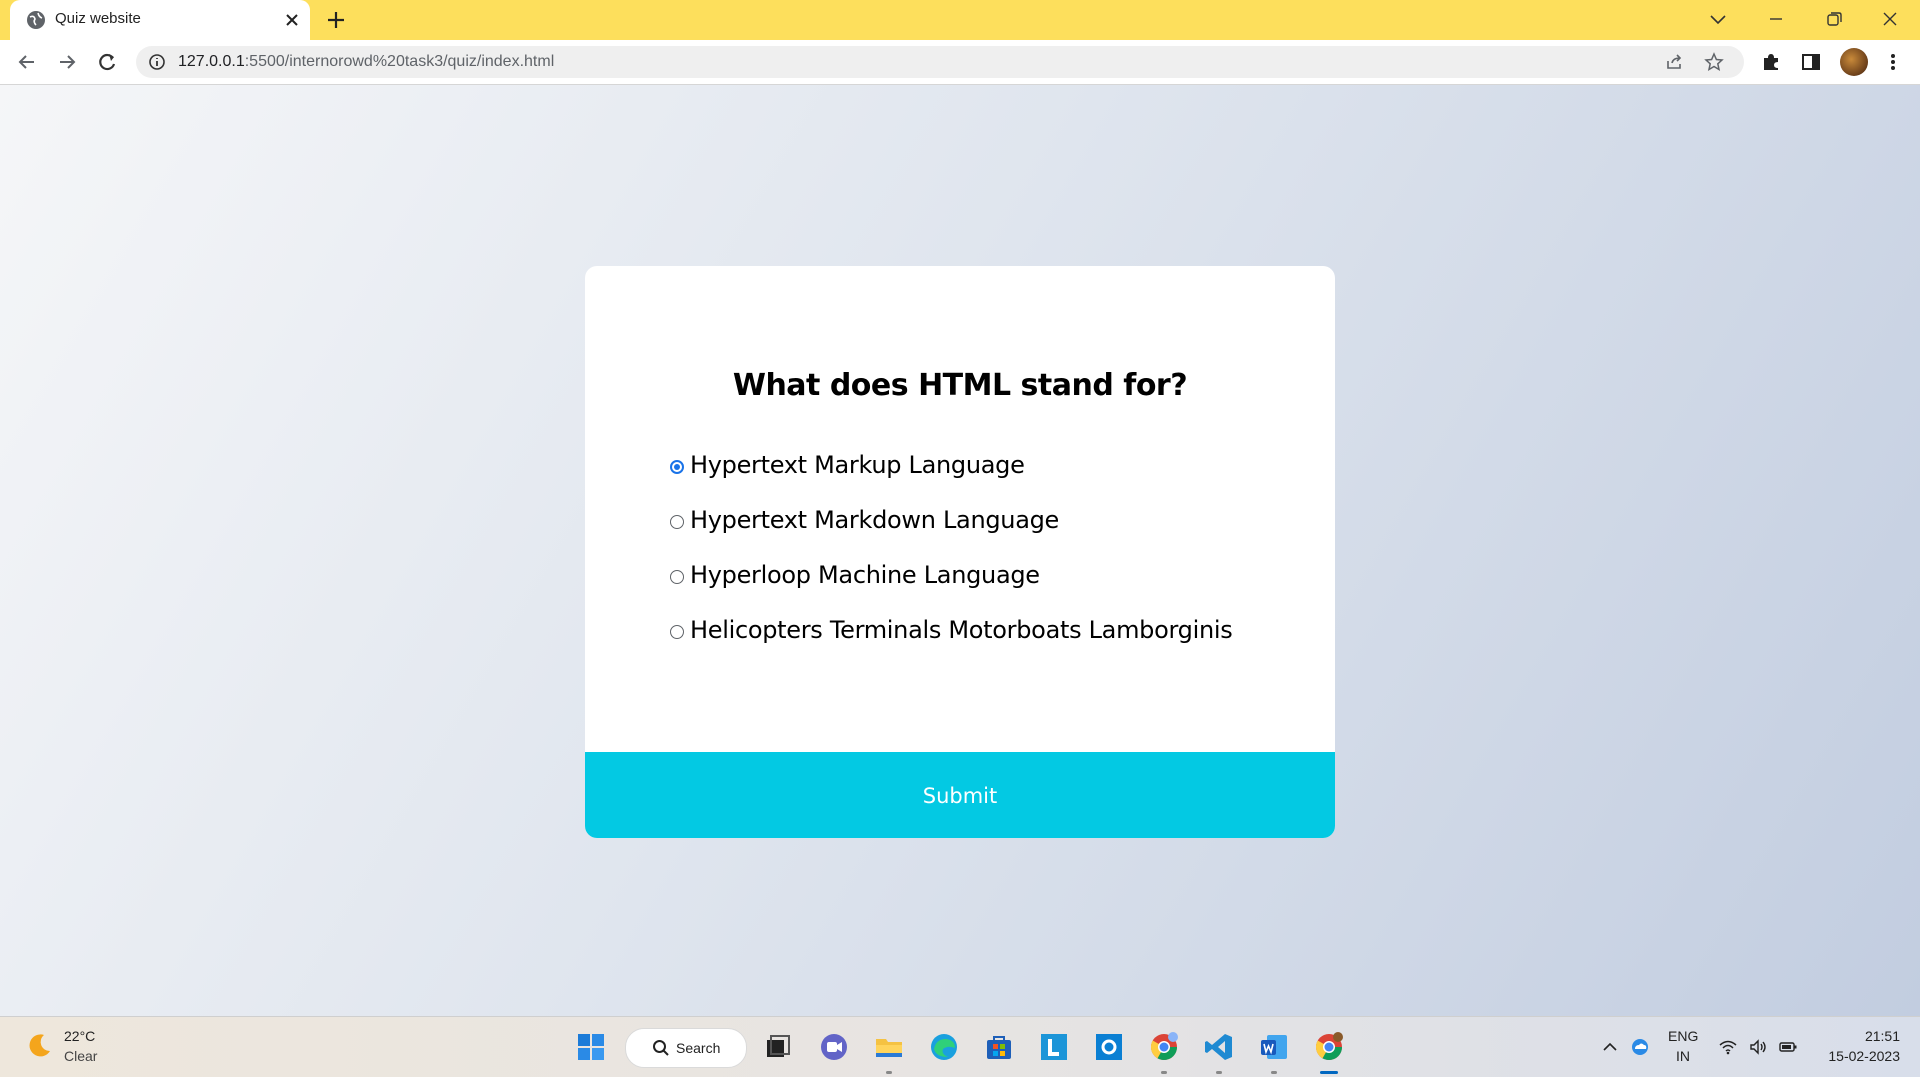 The image size is (1920, 1077). What do you see at coordinates (1718, 19) in the screenshot?
I see `tab-search-chevron-icon` at bounding box center [1718, 19].